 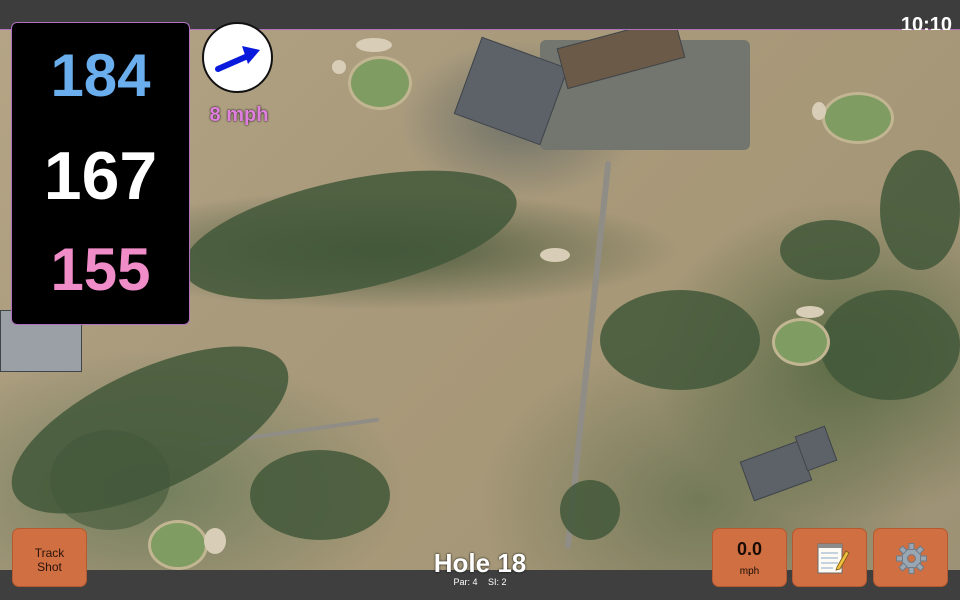 What do you see at coordinates (749, 549) in the screenshot?
I see `speed-value: 0.0` at bounding box center [749, 549].